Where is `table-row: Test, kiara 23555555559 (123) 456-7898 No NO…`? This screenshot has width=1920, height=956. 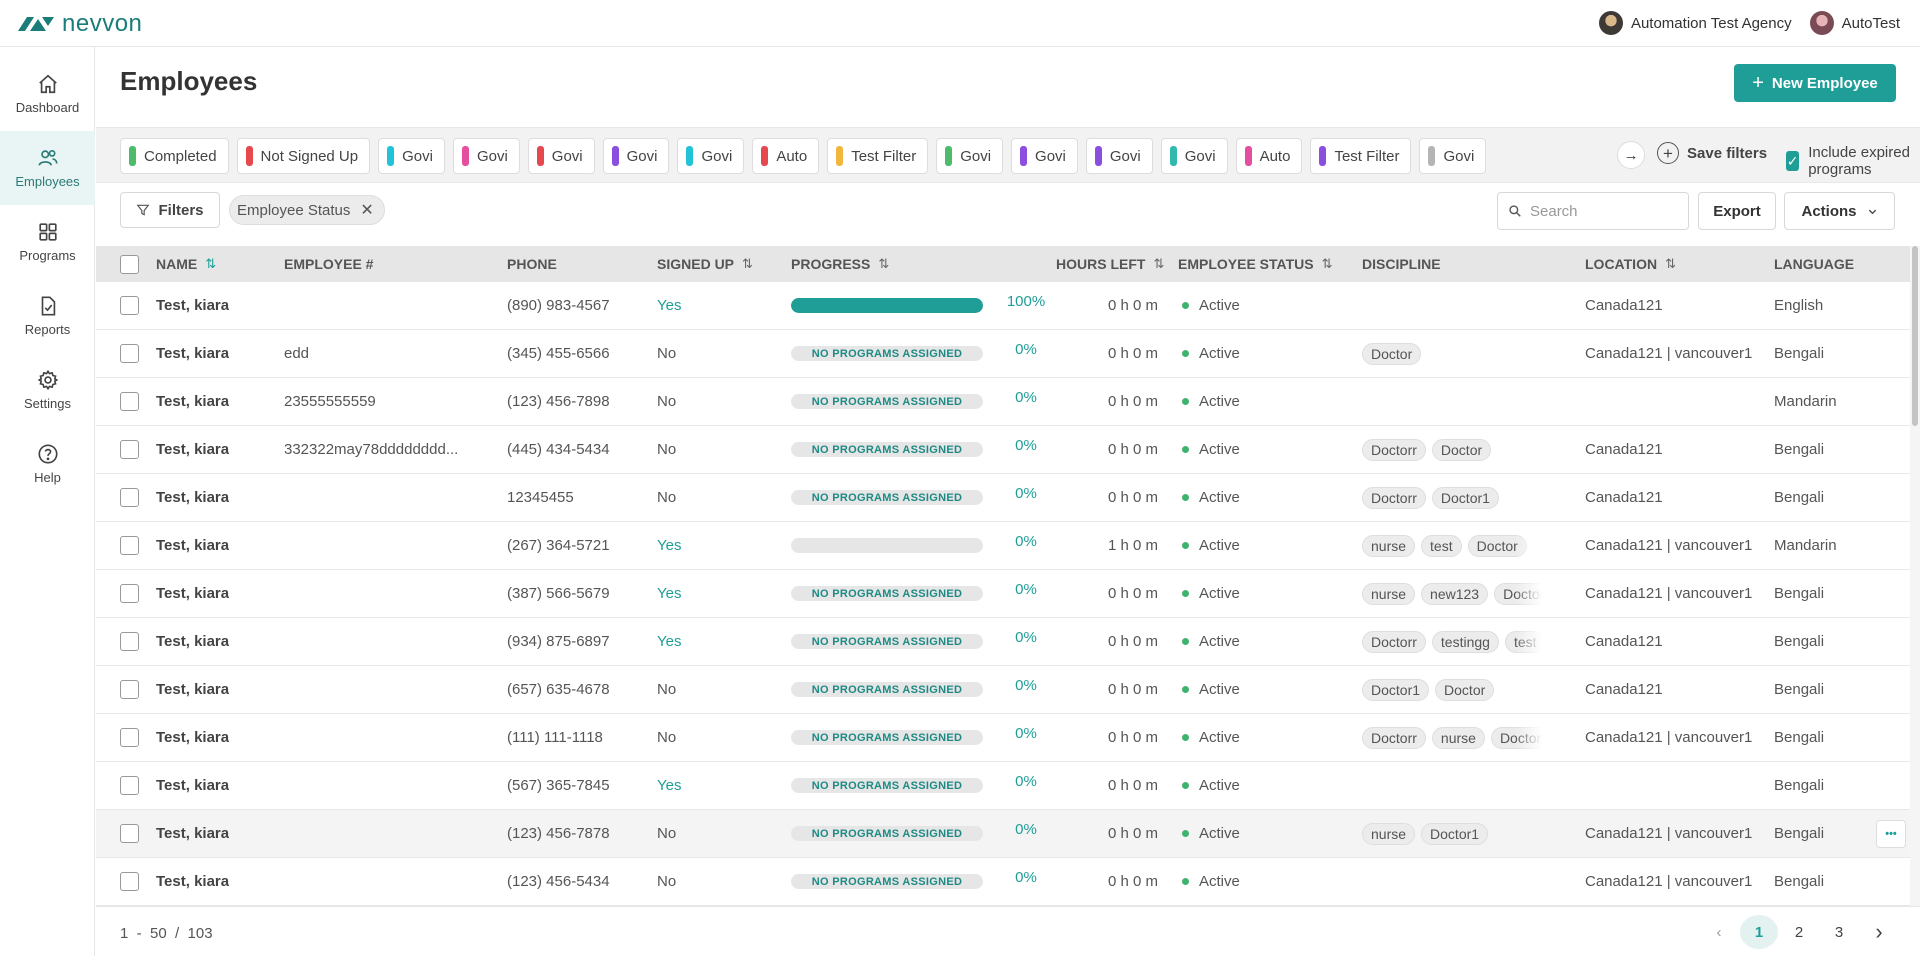
table-row: Test, kiara 23555555559 (123) 456-7898 No NO… is located at coordinates (1003, 402).